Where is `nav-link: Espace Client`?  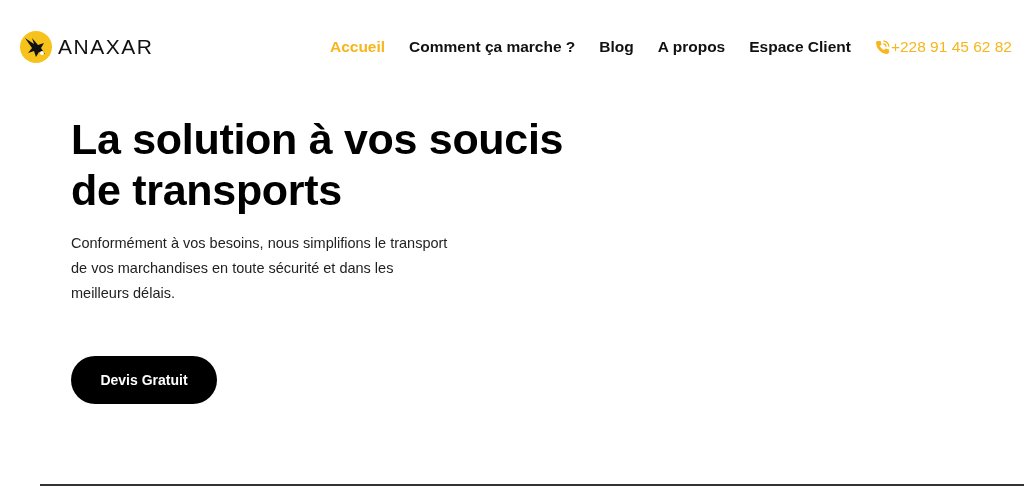 nav-link: Espace Client is located at coordinates (800, 47).